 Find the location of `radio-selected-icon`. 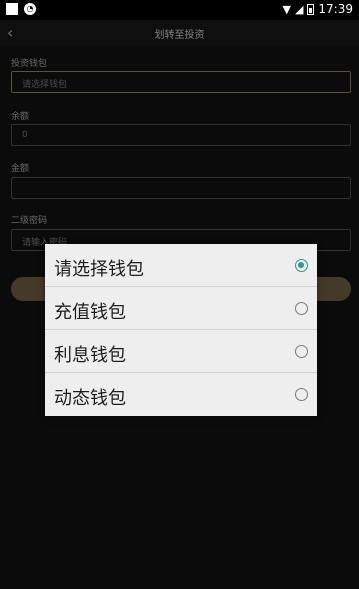

radio-selected-icon is located at coordinates (301, 265).